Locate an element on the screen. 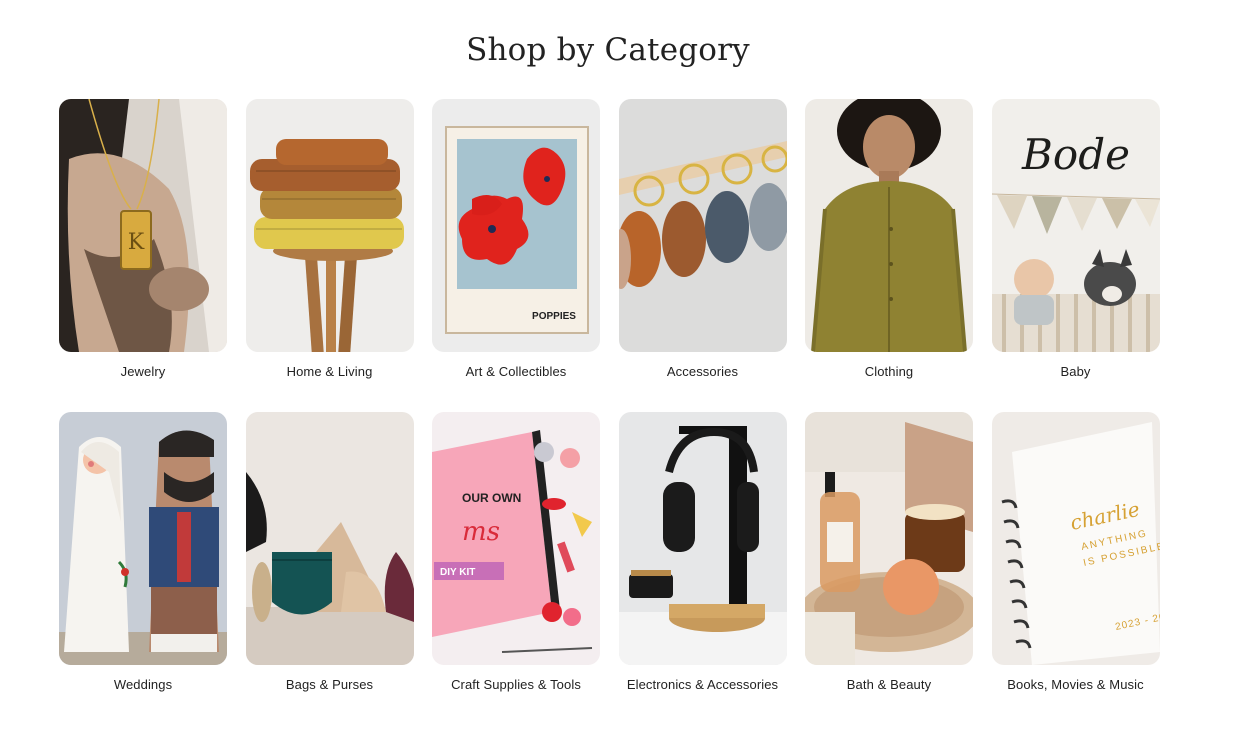 This screenshot has height=742, width=1235. category-card-baby: Bode Baby is located at coordinates (1075, 255).